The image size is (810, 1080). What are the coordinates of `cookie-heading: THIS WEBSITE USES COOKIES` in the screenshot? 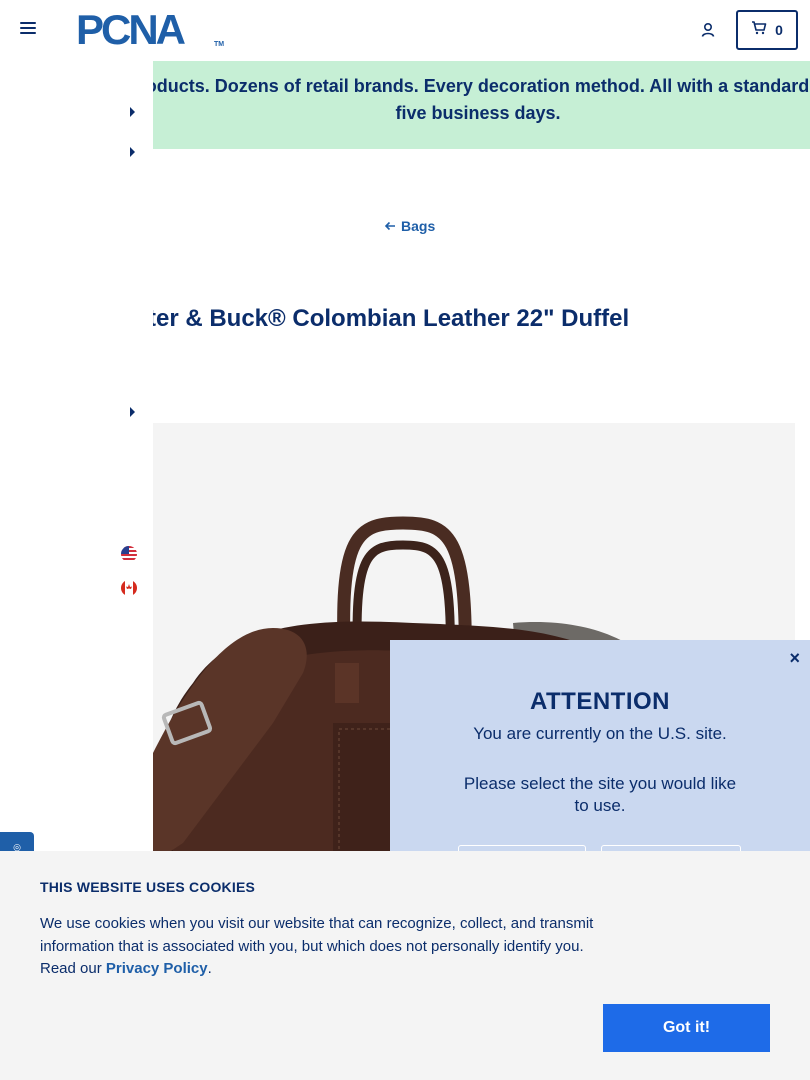 It's located at (148, 887).